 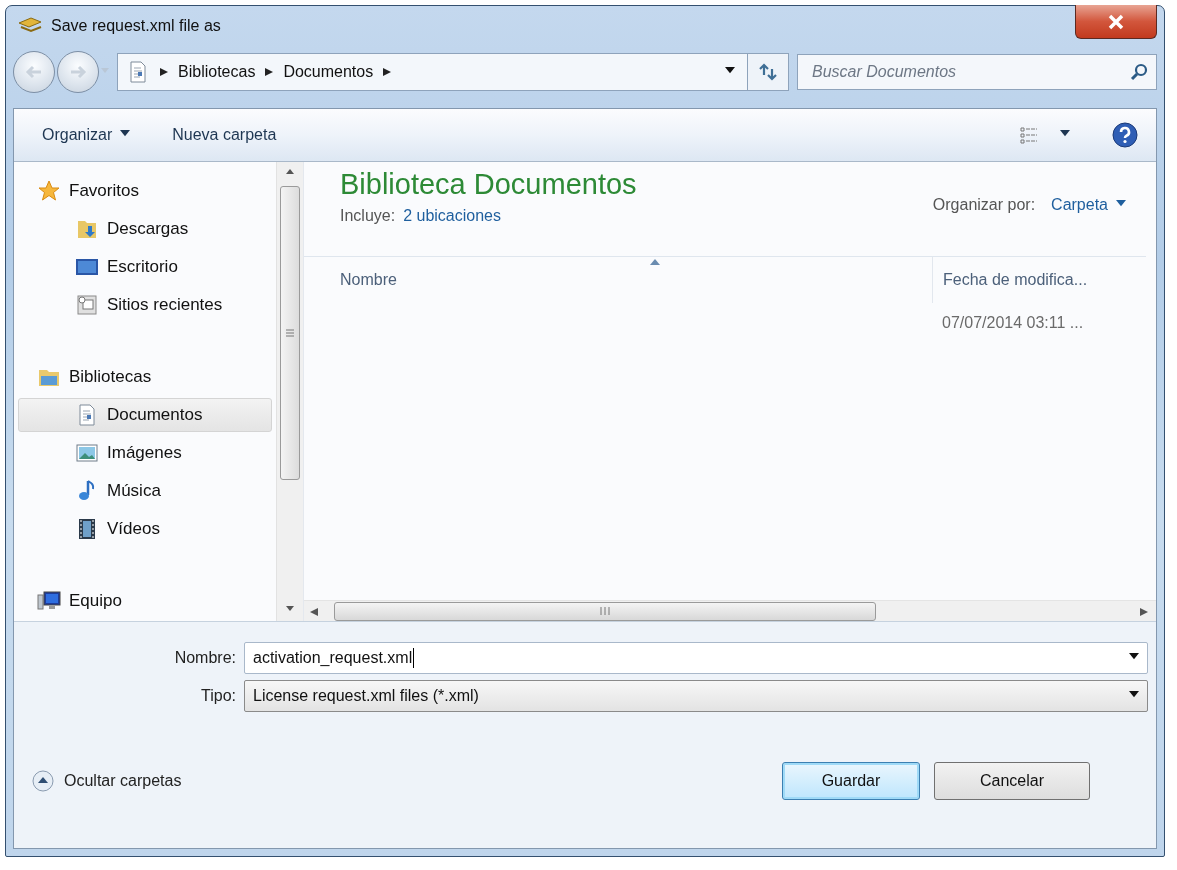 I want to click on file-name-field: activation_request.xml, so click(x=696, y=658).